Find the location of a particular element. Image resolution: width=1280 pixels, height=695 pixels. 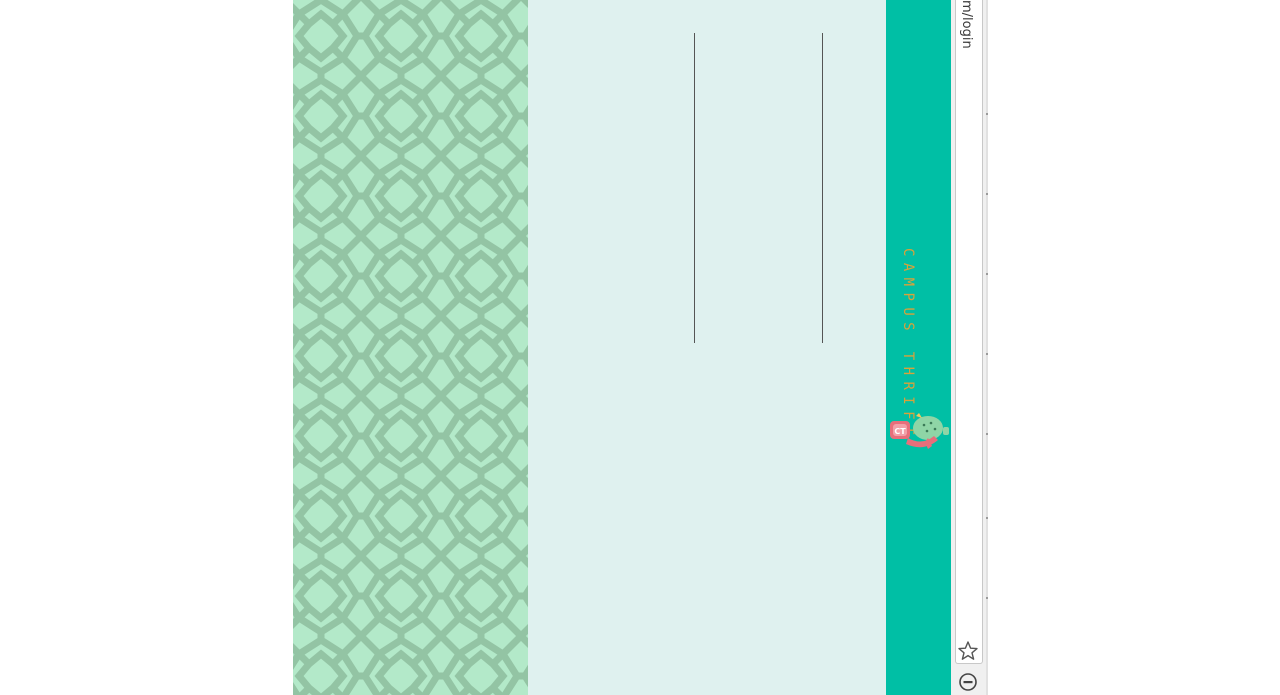

address-bar-url: m/login is located at coordinates (966, 24).